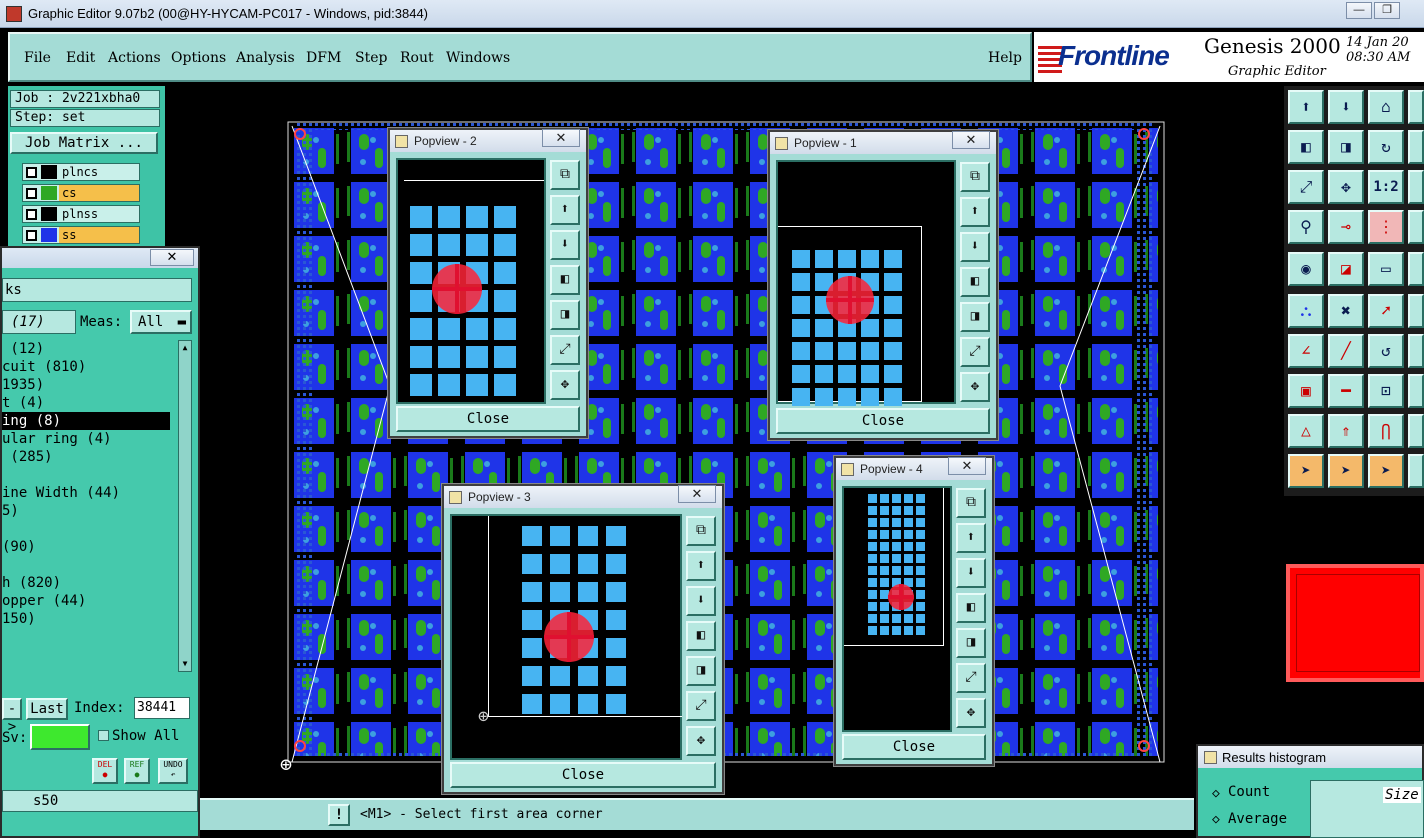 This screenshot has width=1424, height=838. What do you see at coordinates (1346, 107) in the screenshot?
I see `screen-down-icon: ⬇` at bounding box center [1346, 107].